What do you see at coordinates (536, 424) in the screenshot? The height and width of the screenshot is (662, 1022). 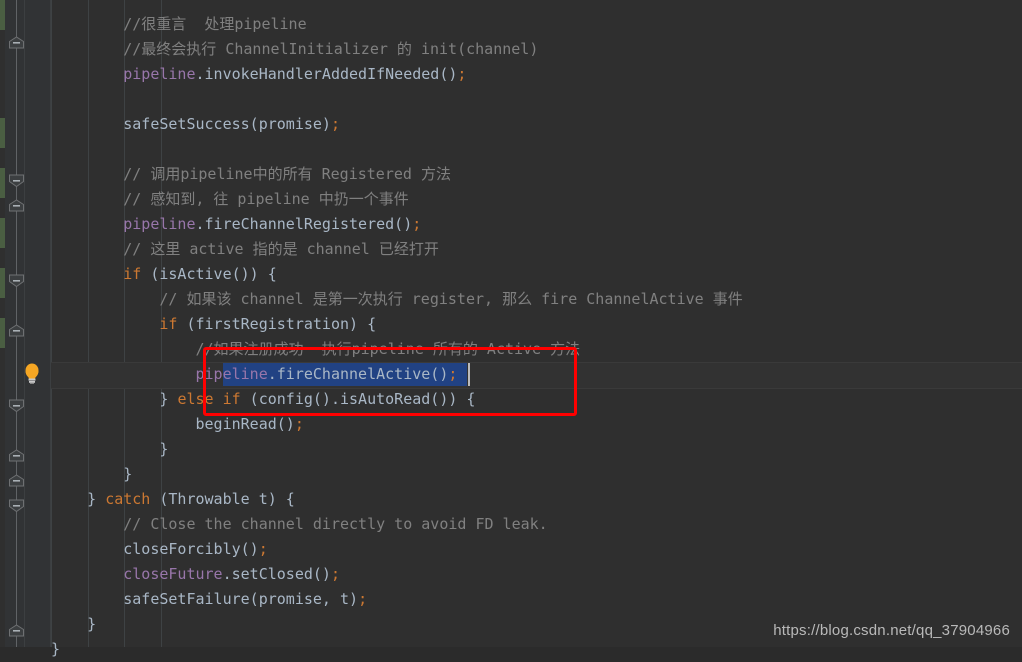 I see `code-line: beginRead();` at bounding box center [536, 424].